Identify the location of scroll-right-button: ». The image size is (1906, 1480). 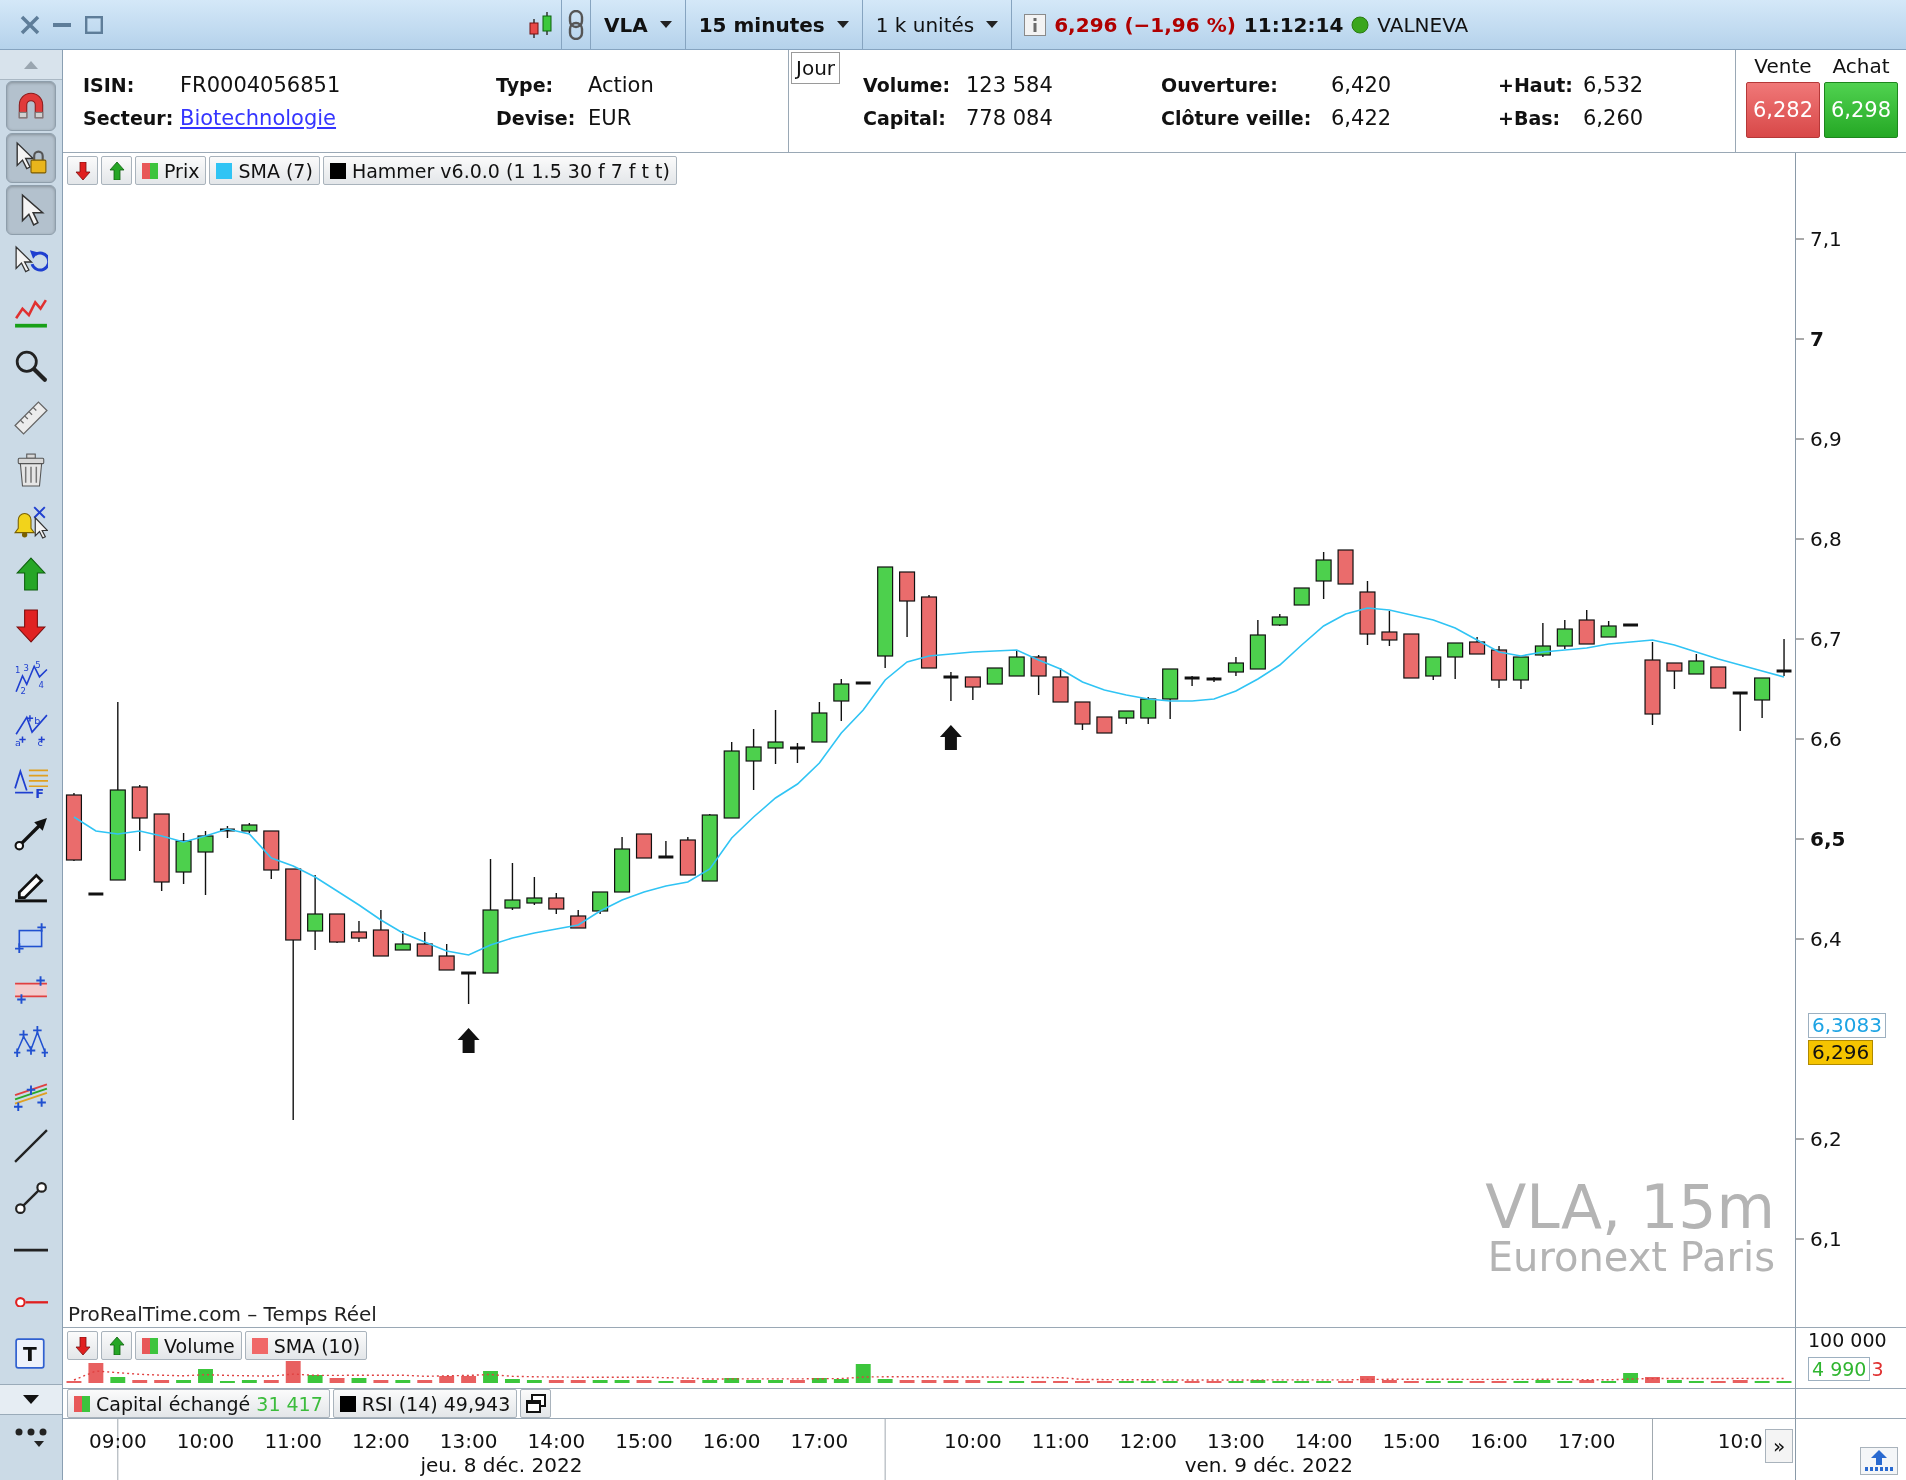
(1779, 1446).